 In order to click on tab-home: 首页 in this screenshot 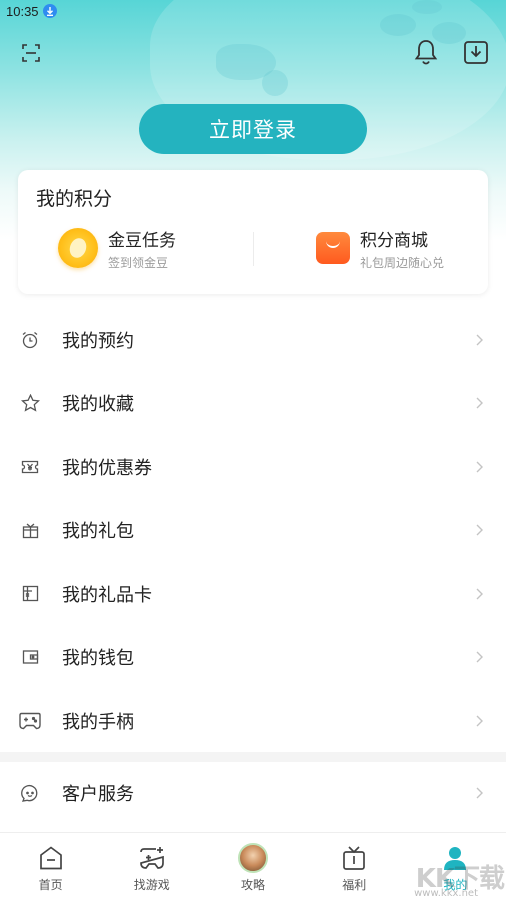, I will do `click(50, 866)`.